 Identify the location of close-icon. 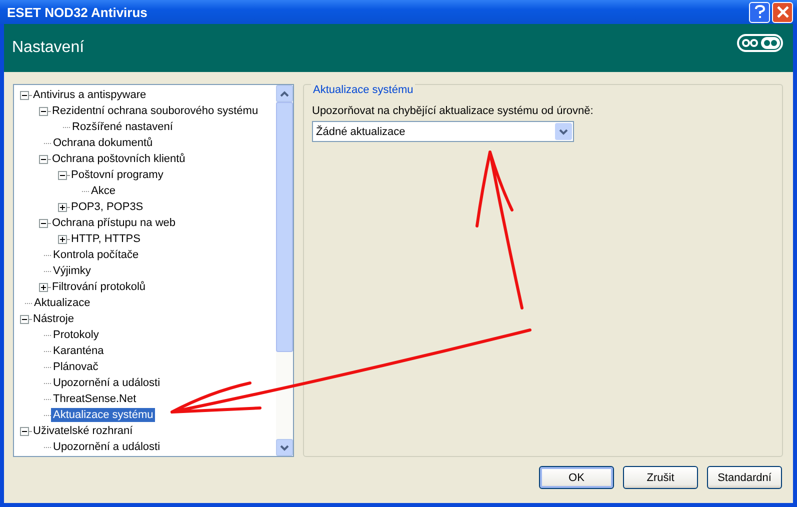
(782, 12).